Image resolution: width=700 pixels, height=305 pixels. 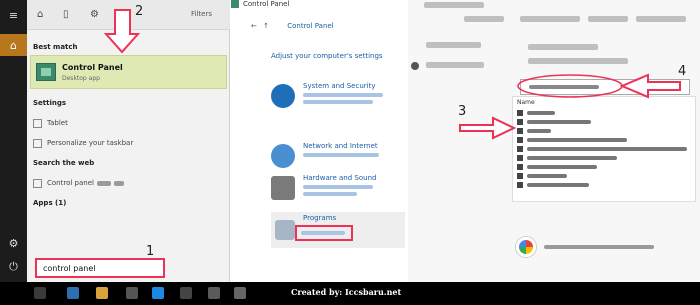 What do you see at coordinates (462, 111) in the screenshot?
I see `step-number-3: 3` at bounding box center [462, 111].